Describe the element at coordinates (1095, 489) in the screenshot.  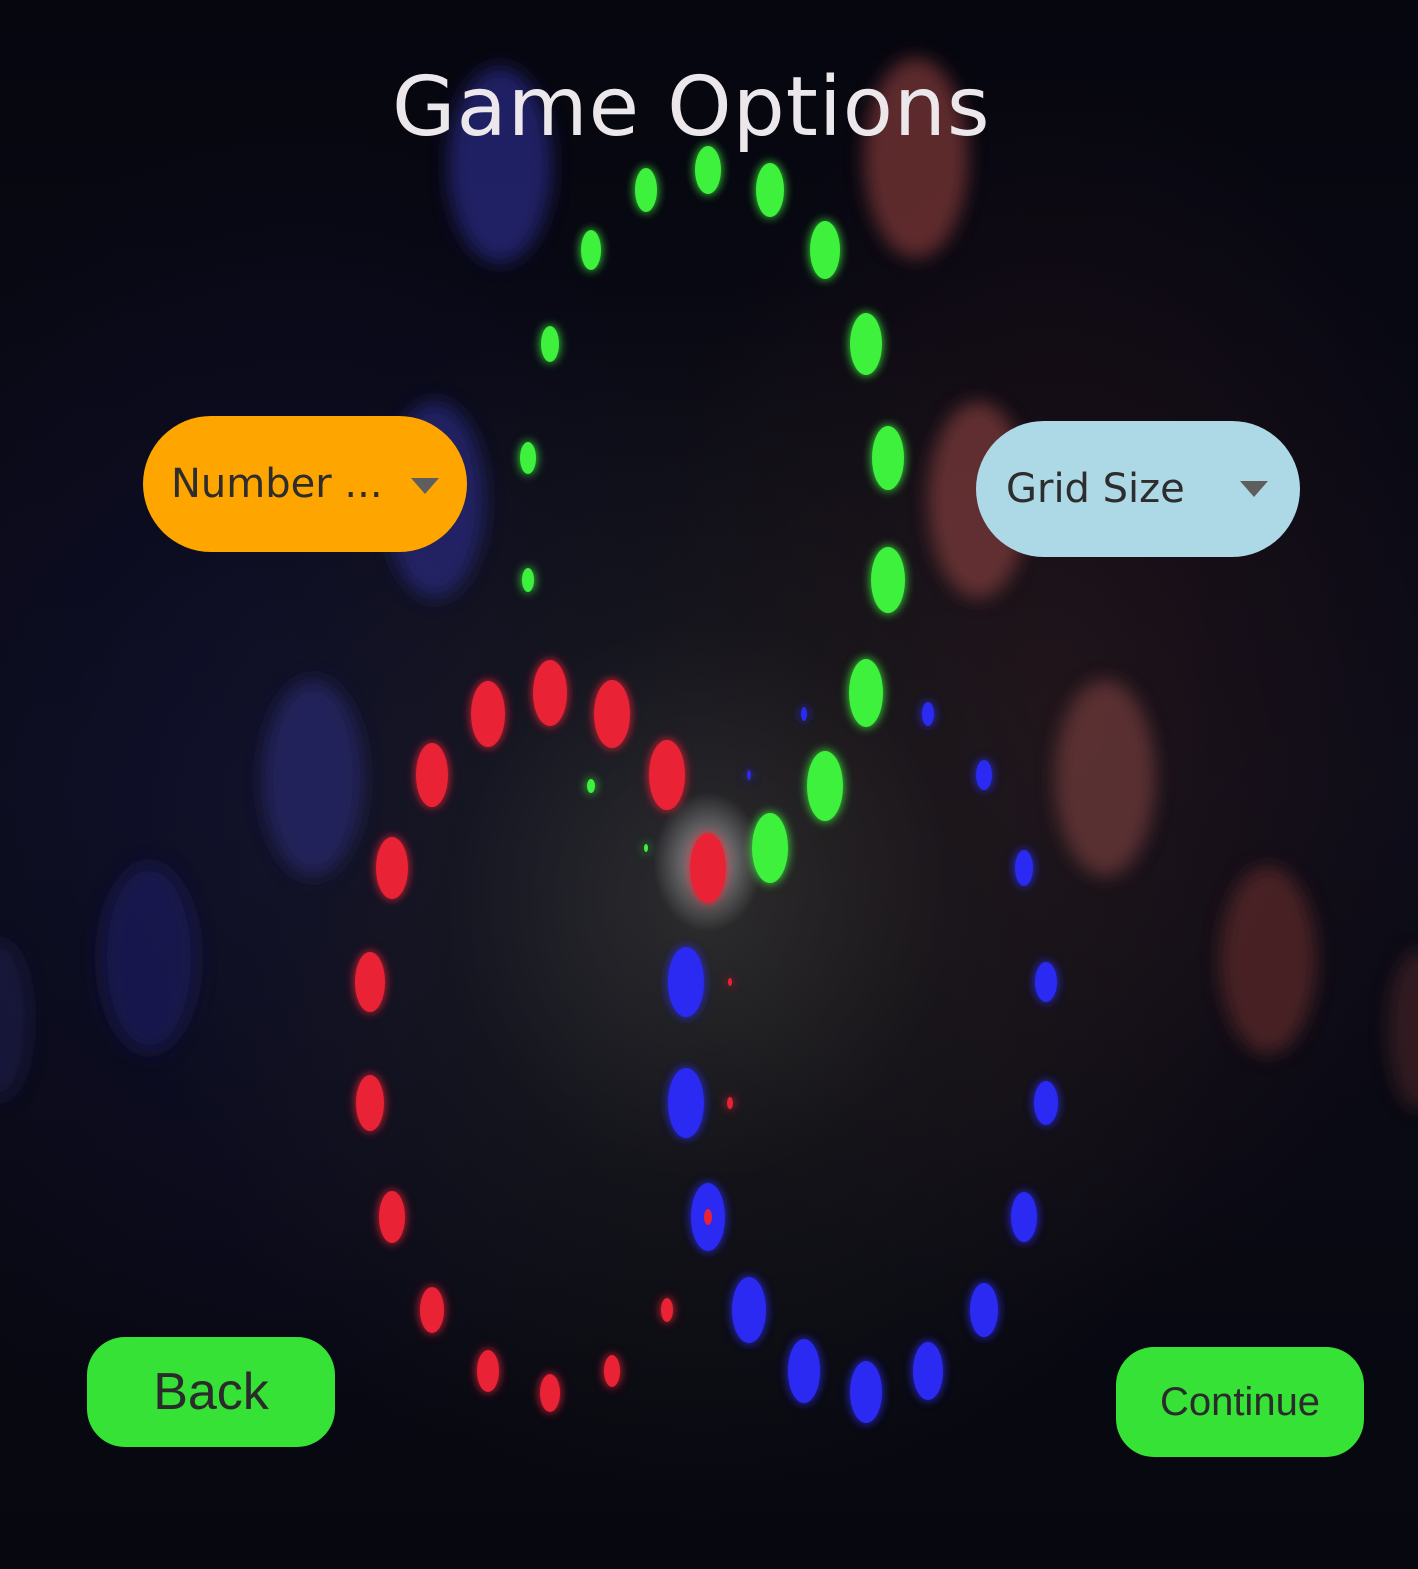
I see `grid-size-dropdown-label: Grid Size` at that location.